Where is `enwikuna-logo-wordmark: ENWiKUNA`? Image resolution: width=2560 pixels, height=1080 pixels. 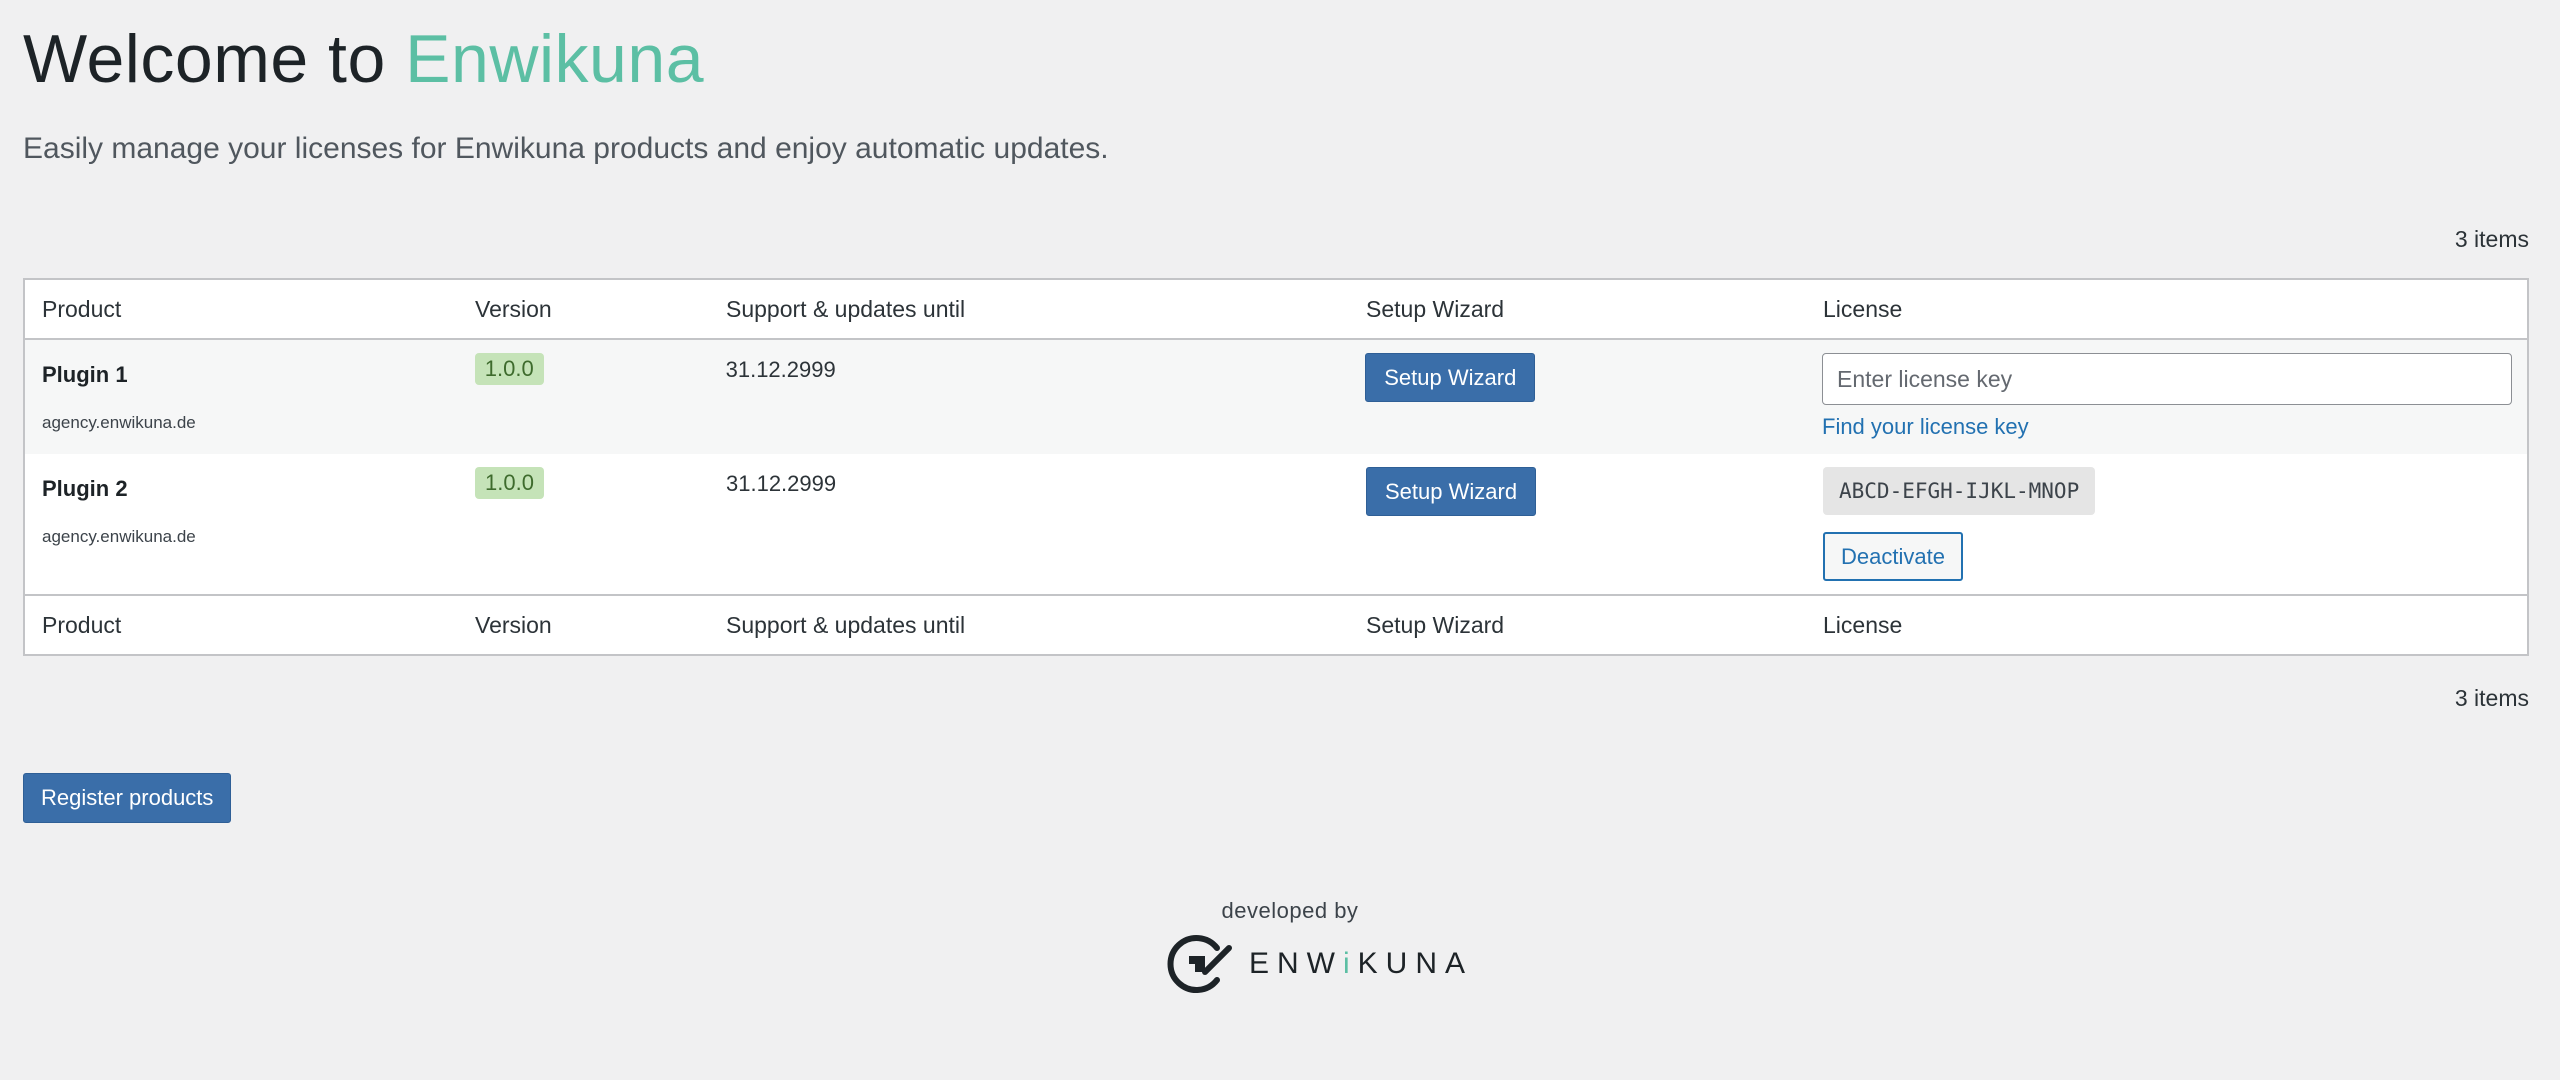 enwikuna-logo-wordmark: ENWiKUNA is located at coordinates (1361, 964).